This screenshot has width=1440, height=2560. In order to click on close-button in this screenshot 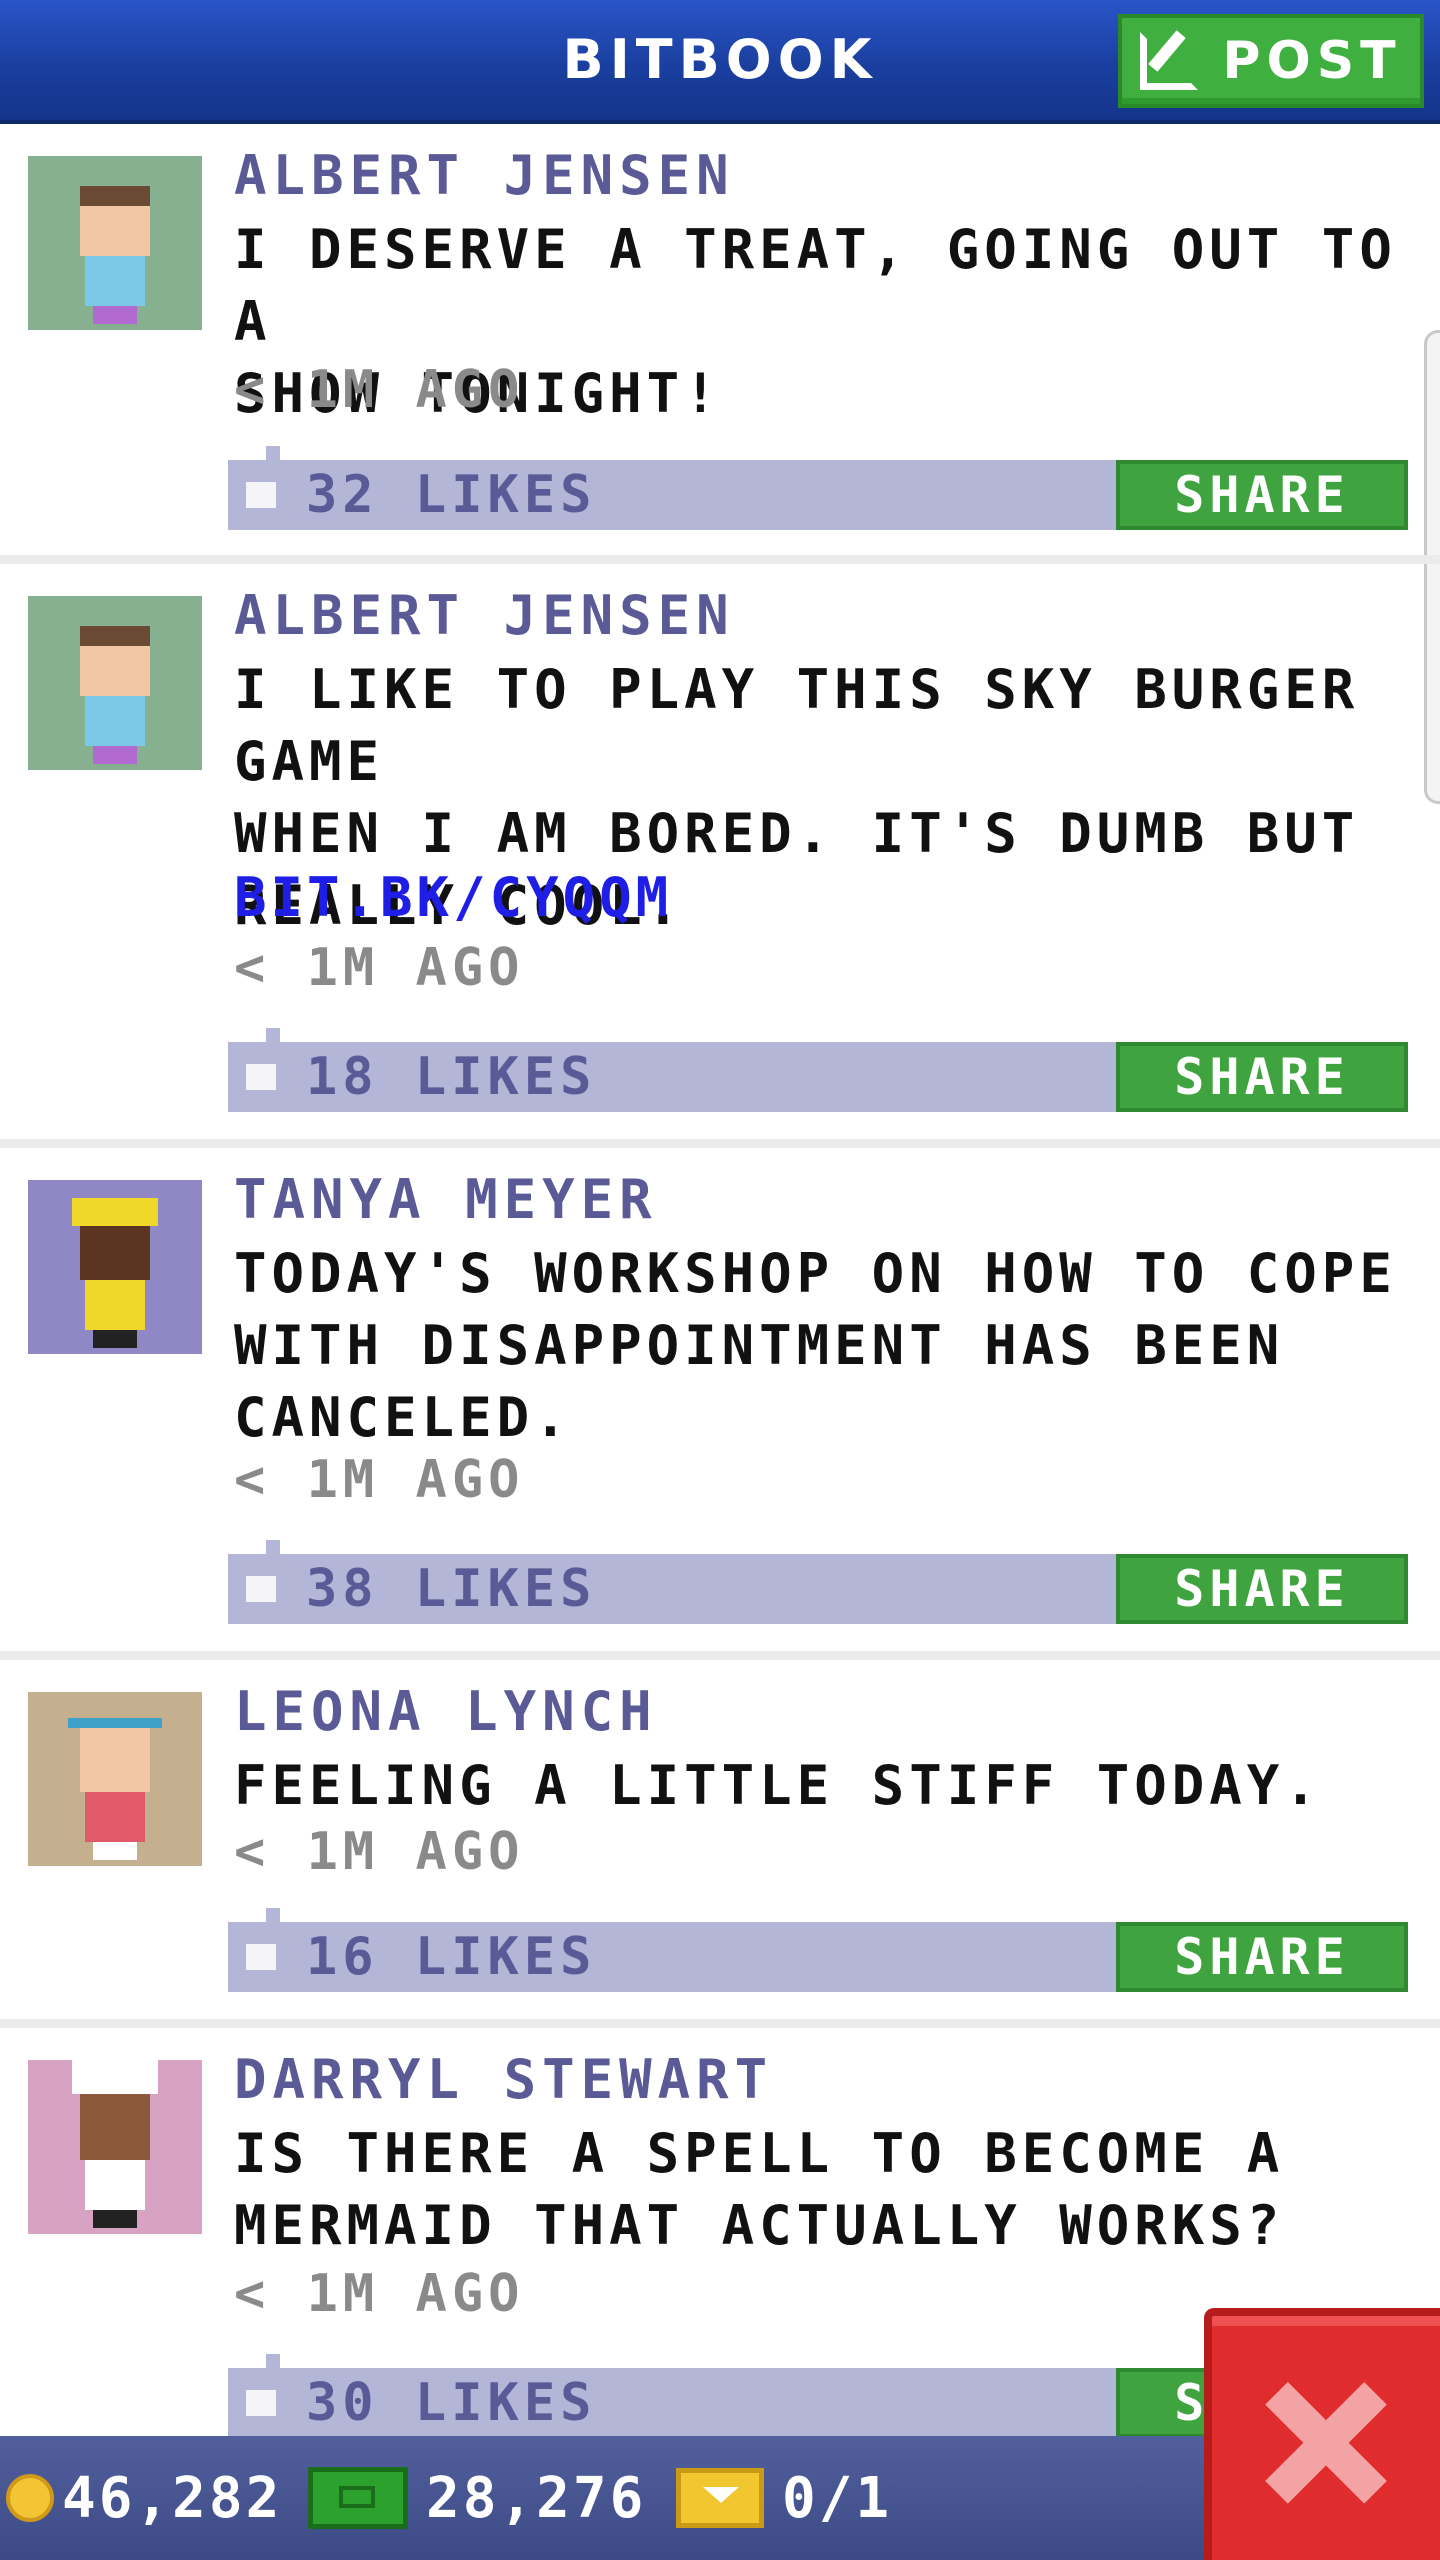, I will do `click(1322, 2434)`.